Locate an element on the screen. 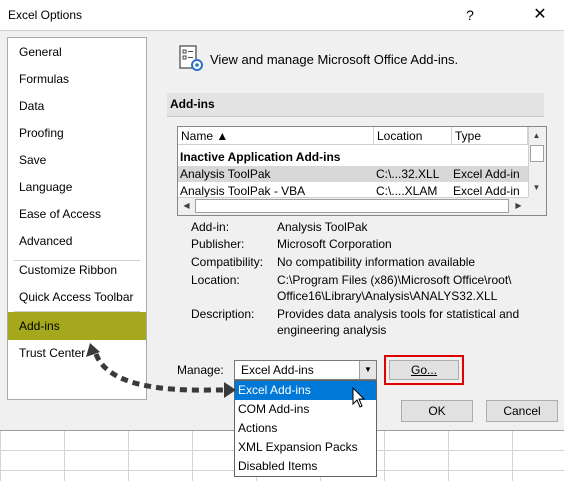  location-label: Location: is located at coordinates (215, 280).